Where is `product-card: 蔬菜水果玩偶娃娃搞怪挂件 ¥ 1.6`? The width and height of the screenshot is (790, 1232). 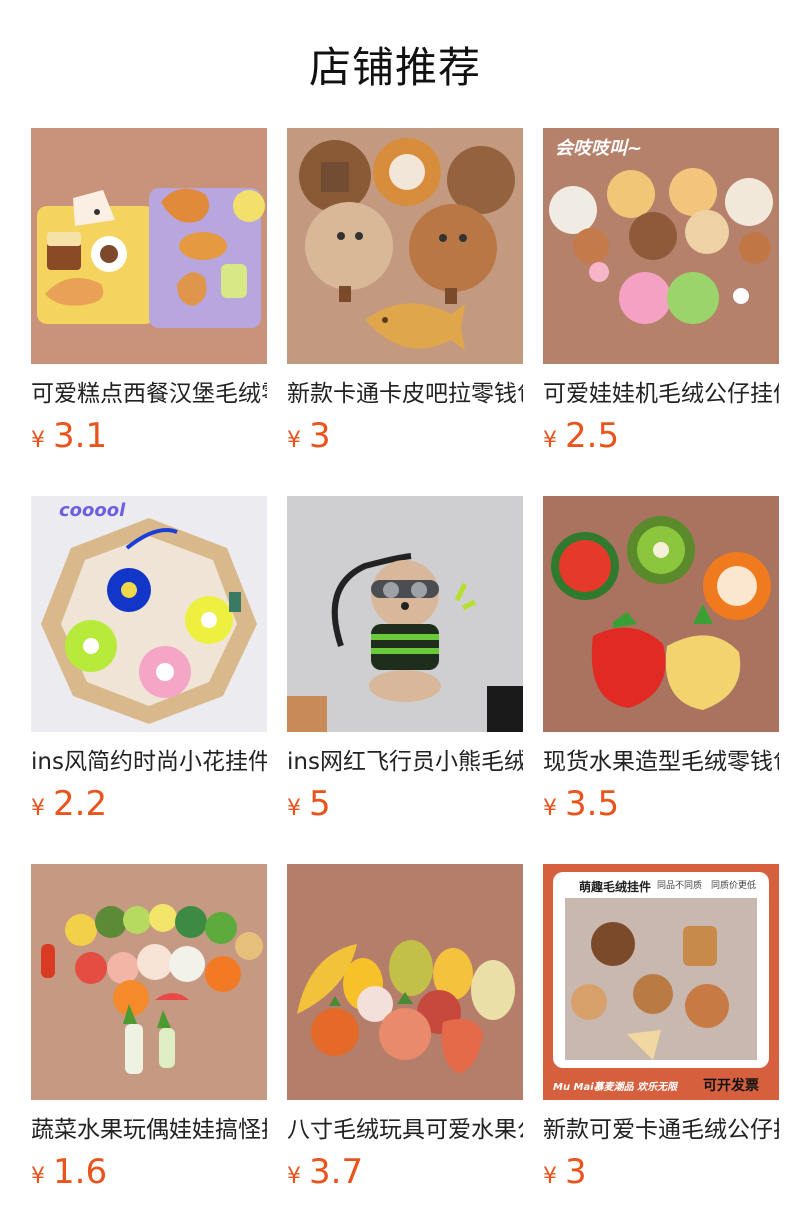
product-card: 蔬菜水果玩偶娃娃搞怪挂件 ¥ 1.6 is located at coordinates (149, 1048).